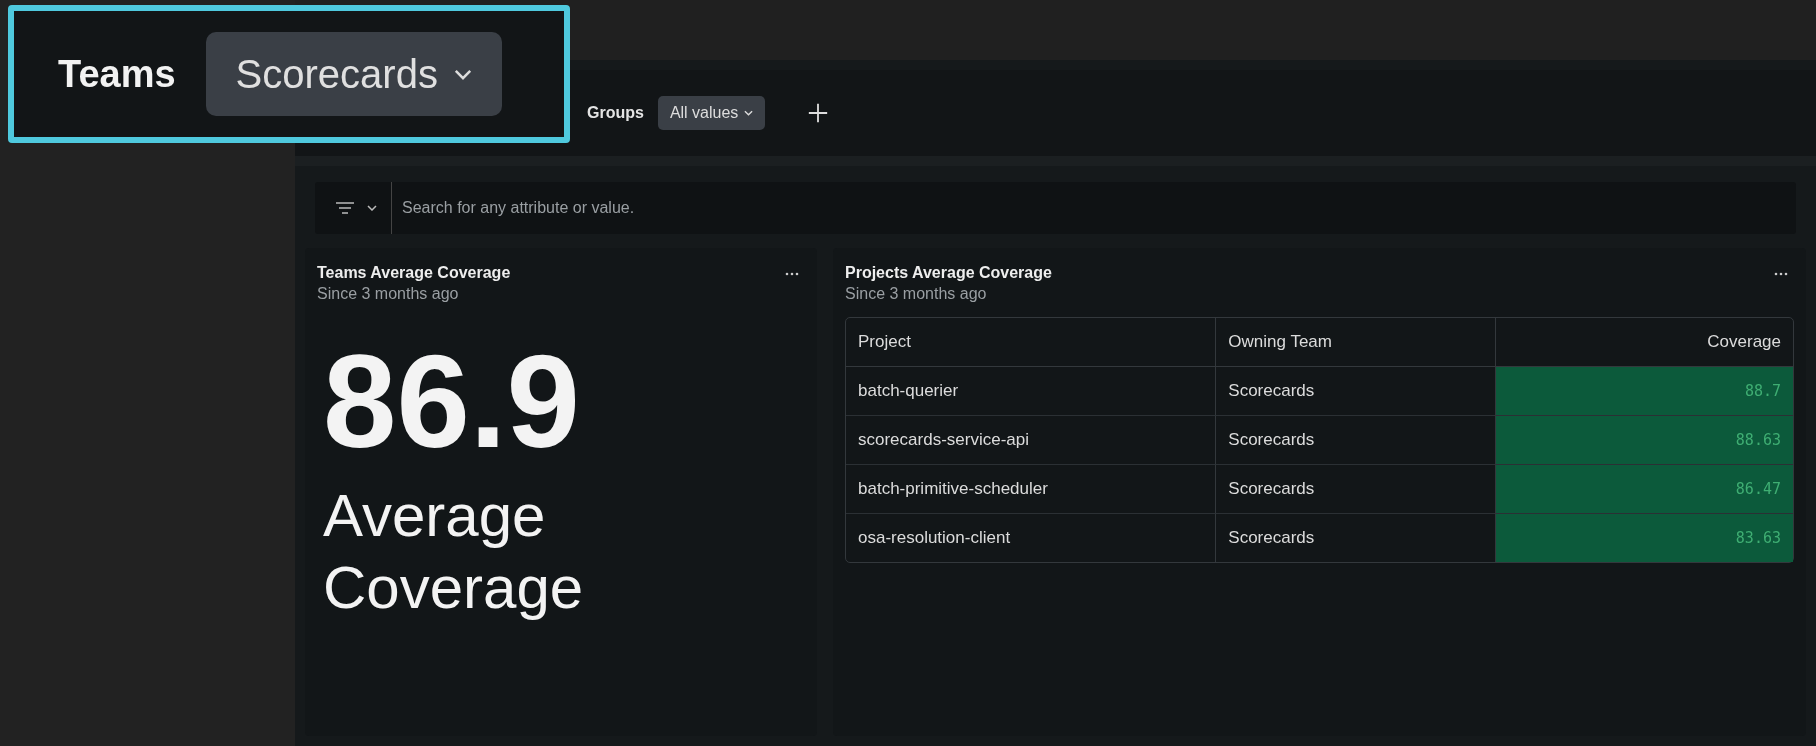 The image size is (1816, 746). Describe the element at coordinates (345, 208) in the screenshot. I see `filter-icon` at that location.